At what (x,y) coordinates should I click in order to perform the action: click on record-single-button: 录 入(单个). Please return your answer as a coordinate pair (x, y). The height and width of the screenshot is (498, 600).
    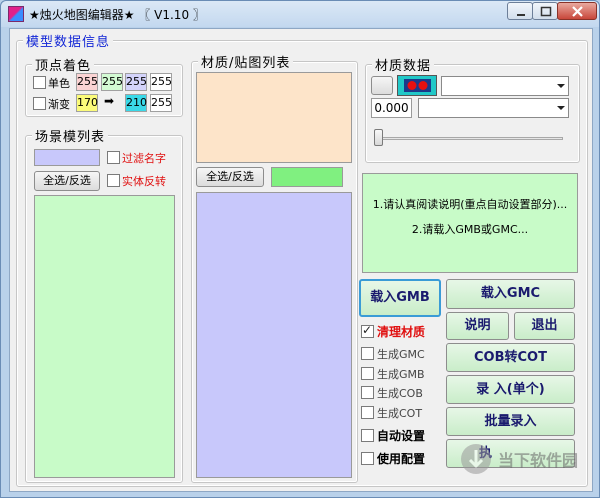
    Looking at the image, I should click on (510, 389).